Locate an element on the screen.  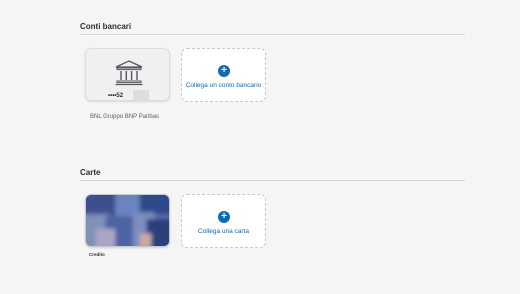
link-card-label: Collega una carta is located at coordinates (223, 231).